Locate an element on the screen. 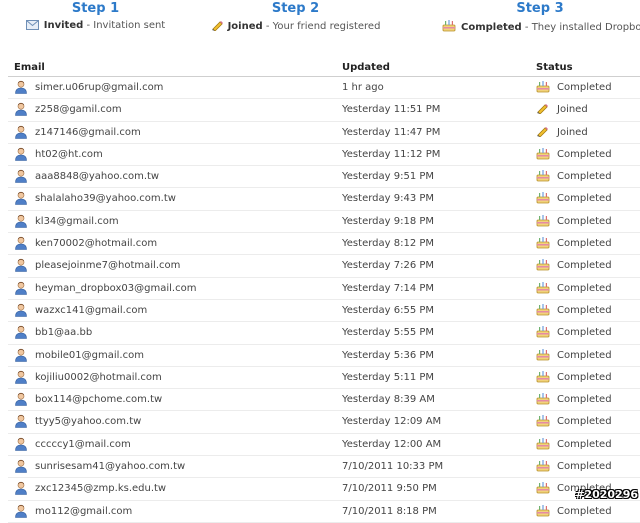 This screenshot has width=640, height=523. row-updated: Yesterday 7:14 PM is located at coordinates (388, 288).